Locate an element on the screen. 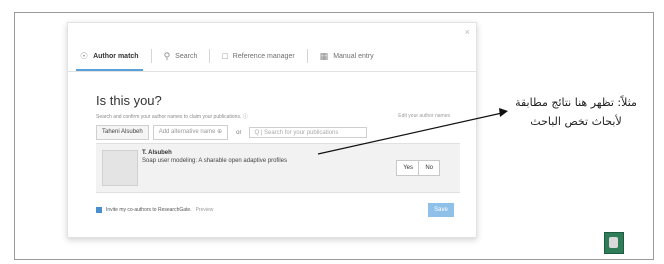  logo-icon is located at coordinates (614, 243).